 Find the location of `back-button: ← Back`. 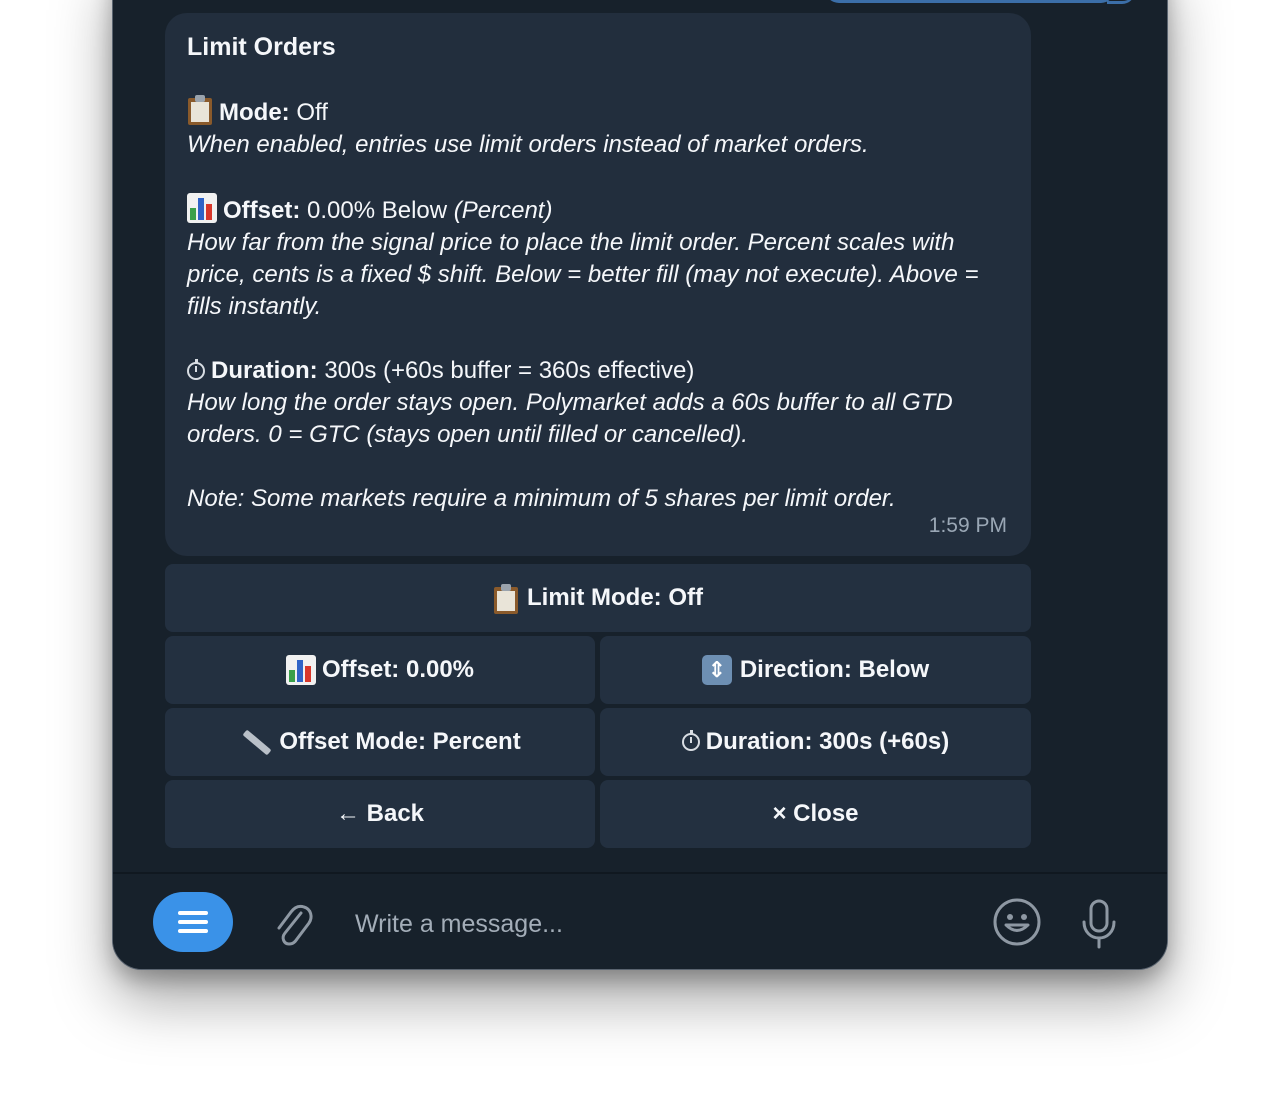

back-button: ← Back is located at coordinates (380, 814).